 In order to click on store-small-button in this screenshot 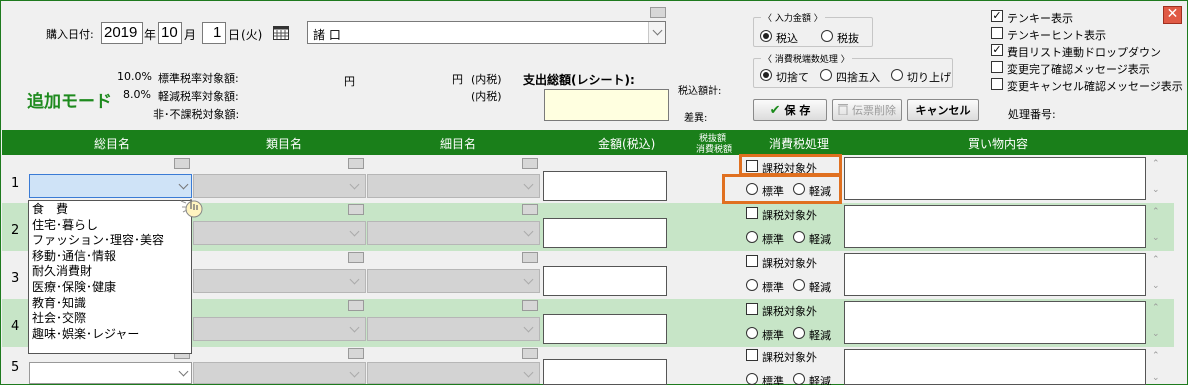, I will do `click(658, 12)`.